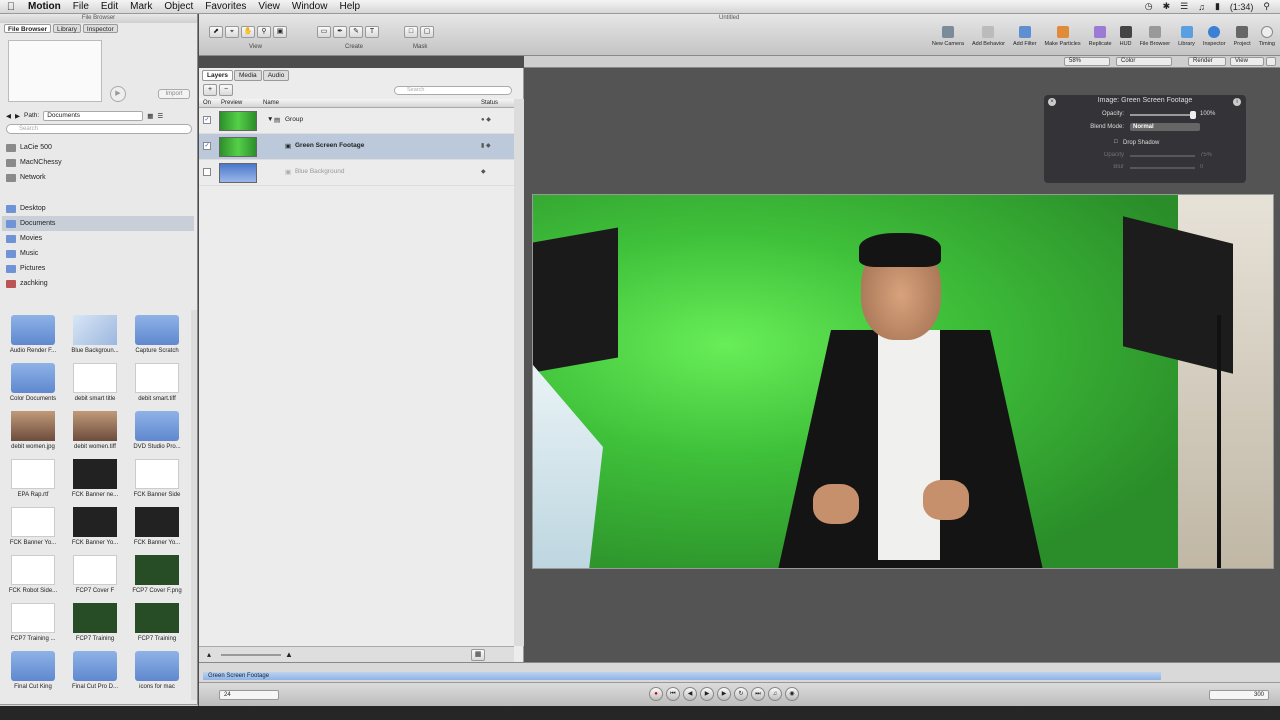 The width and height of the screenshot is (1280, 720). What do you see at coordinates (1201, 167) in the screenshot?
I see `blur-value: 0` at bounding box center [1201, 167].